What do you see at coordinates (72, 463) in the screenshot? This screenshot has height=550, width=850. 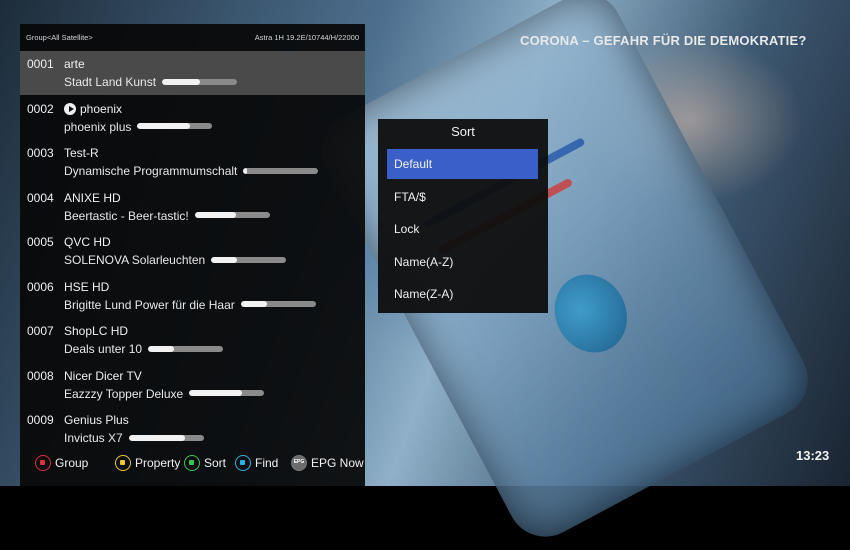 I see `legend-label: Group` at bounding box center [72, 463].